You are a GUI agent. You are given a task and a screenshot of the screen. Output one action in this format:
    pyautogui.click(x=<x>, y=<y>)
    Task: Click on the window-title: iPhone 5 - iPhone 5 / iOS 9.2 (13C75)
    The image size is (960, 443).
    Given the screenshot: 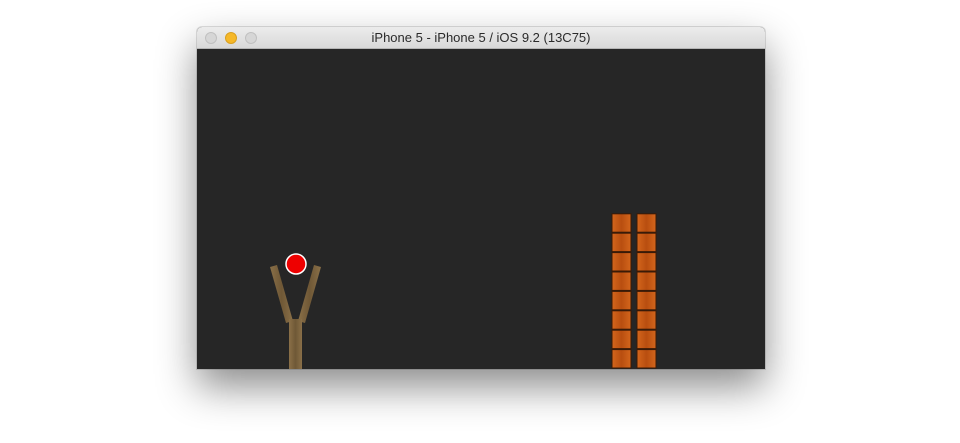 What is the action you would take?
    pyautogui.click(x=481, y=37)
    